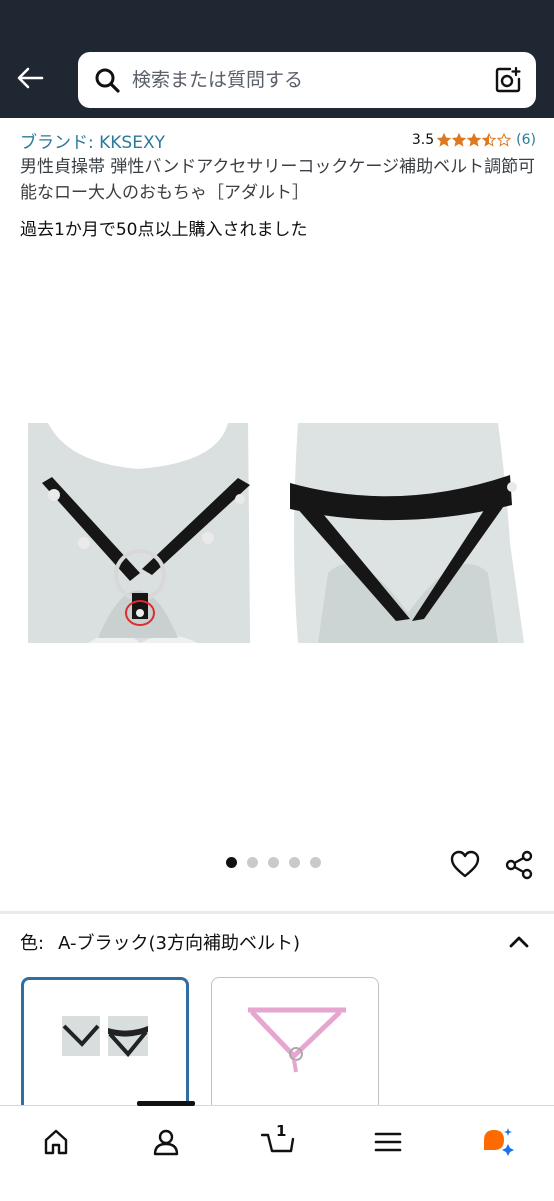  I want to click on home-icon, so click(56, 1142).